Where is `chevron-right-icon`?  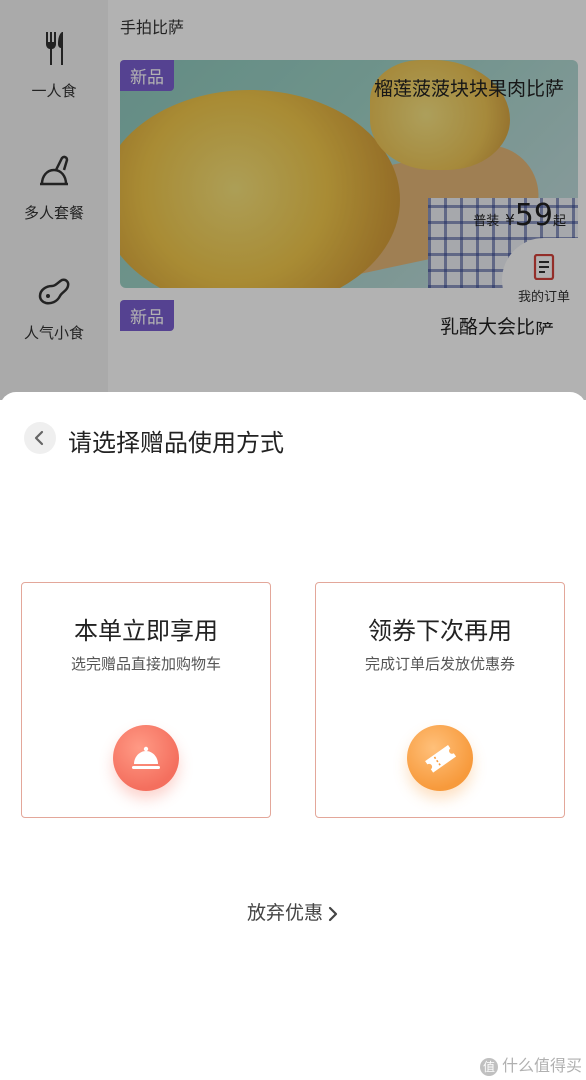
chevron-right-icon is located at coordinates (333, 913).